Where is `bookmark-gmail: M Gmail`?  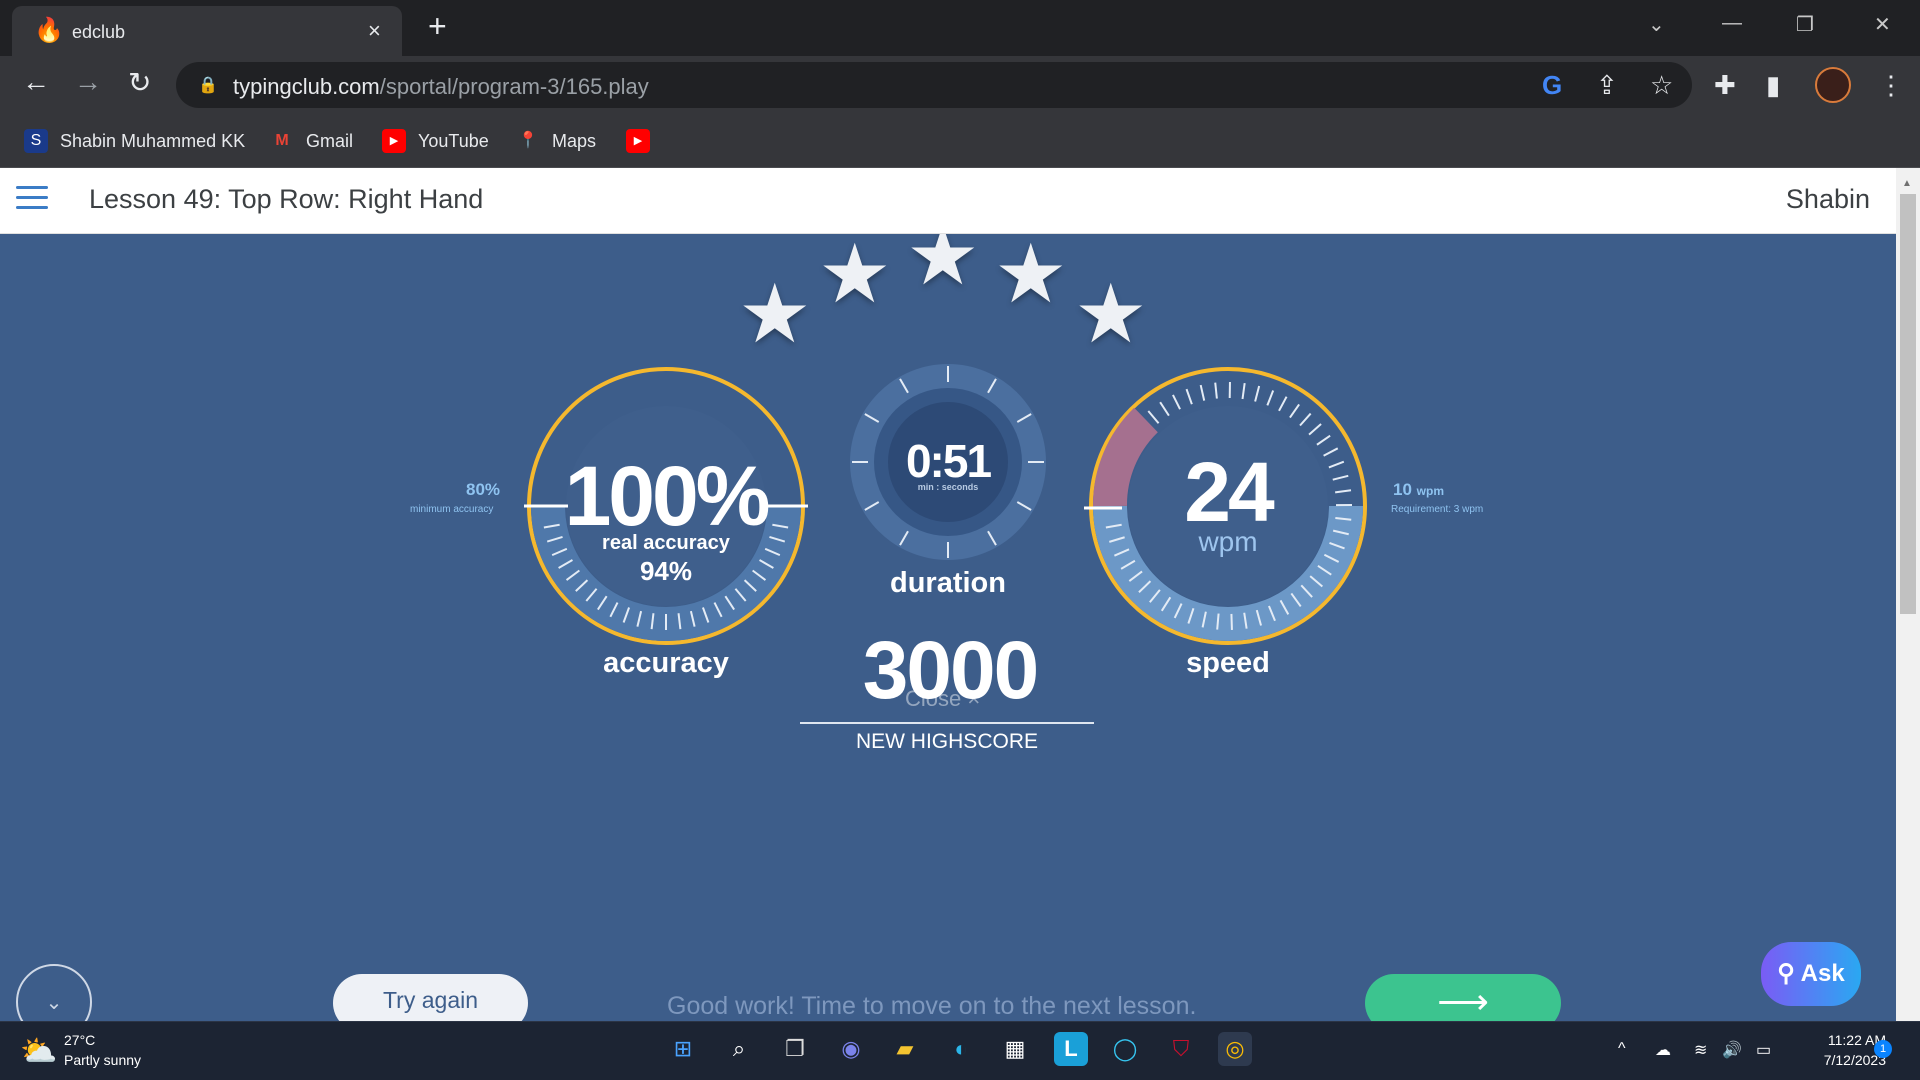
bookmark-gmail: M Gmail is located at coordinates (311, 141).